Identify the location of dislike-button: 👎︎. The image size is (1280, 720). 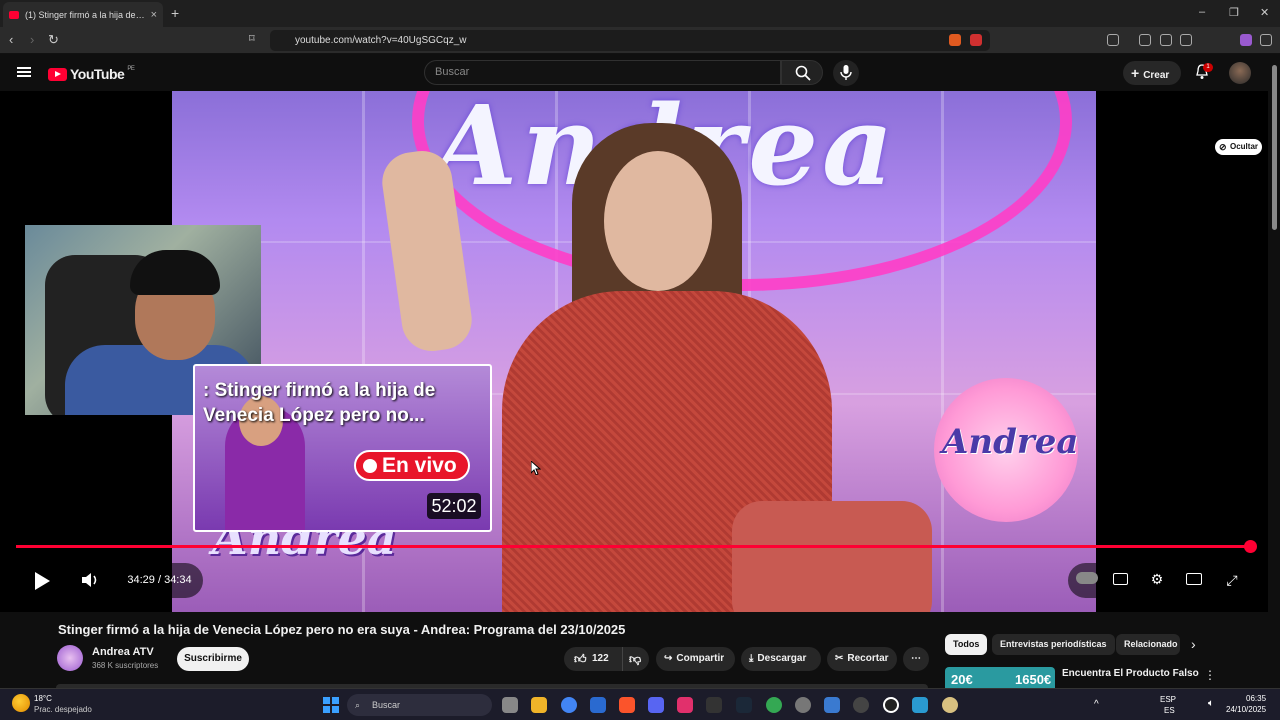
(634, 659).